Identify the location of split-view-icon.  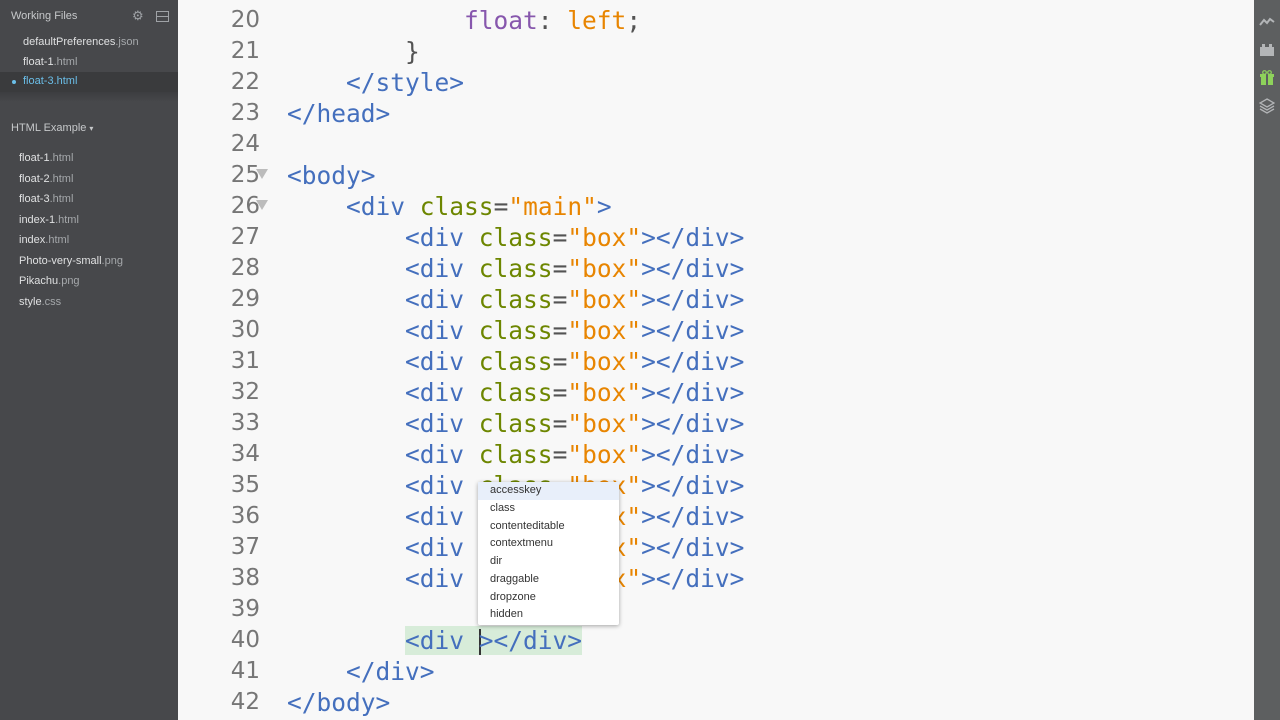
(162, 16).